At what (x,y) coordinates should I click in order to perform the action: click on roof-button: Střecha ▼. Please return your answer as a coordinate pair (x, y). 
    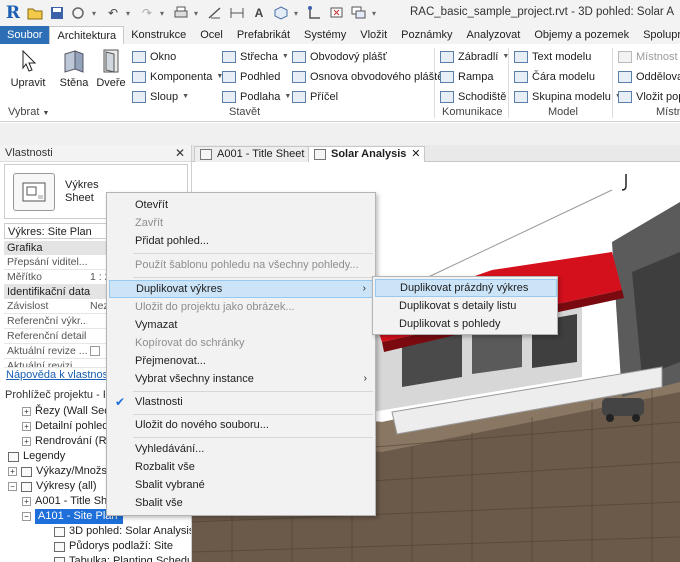
    Looking at the image, I should click on (255, 57).